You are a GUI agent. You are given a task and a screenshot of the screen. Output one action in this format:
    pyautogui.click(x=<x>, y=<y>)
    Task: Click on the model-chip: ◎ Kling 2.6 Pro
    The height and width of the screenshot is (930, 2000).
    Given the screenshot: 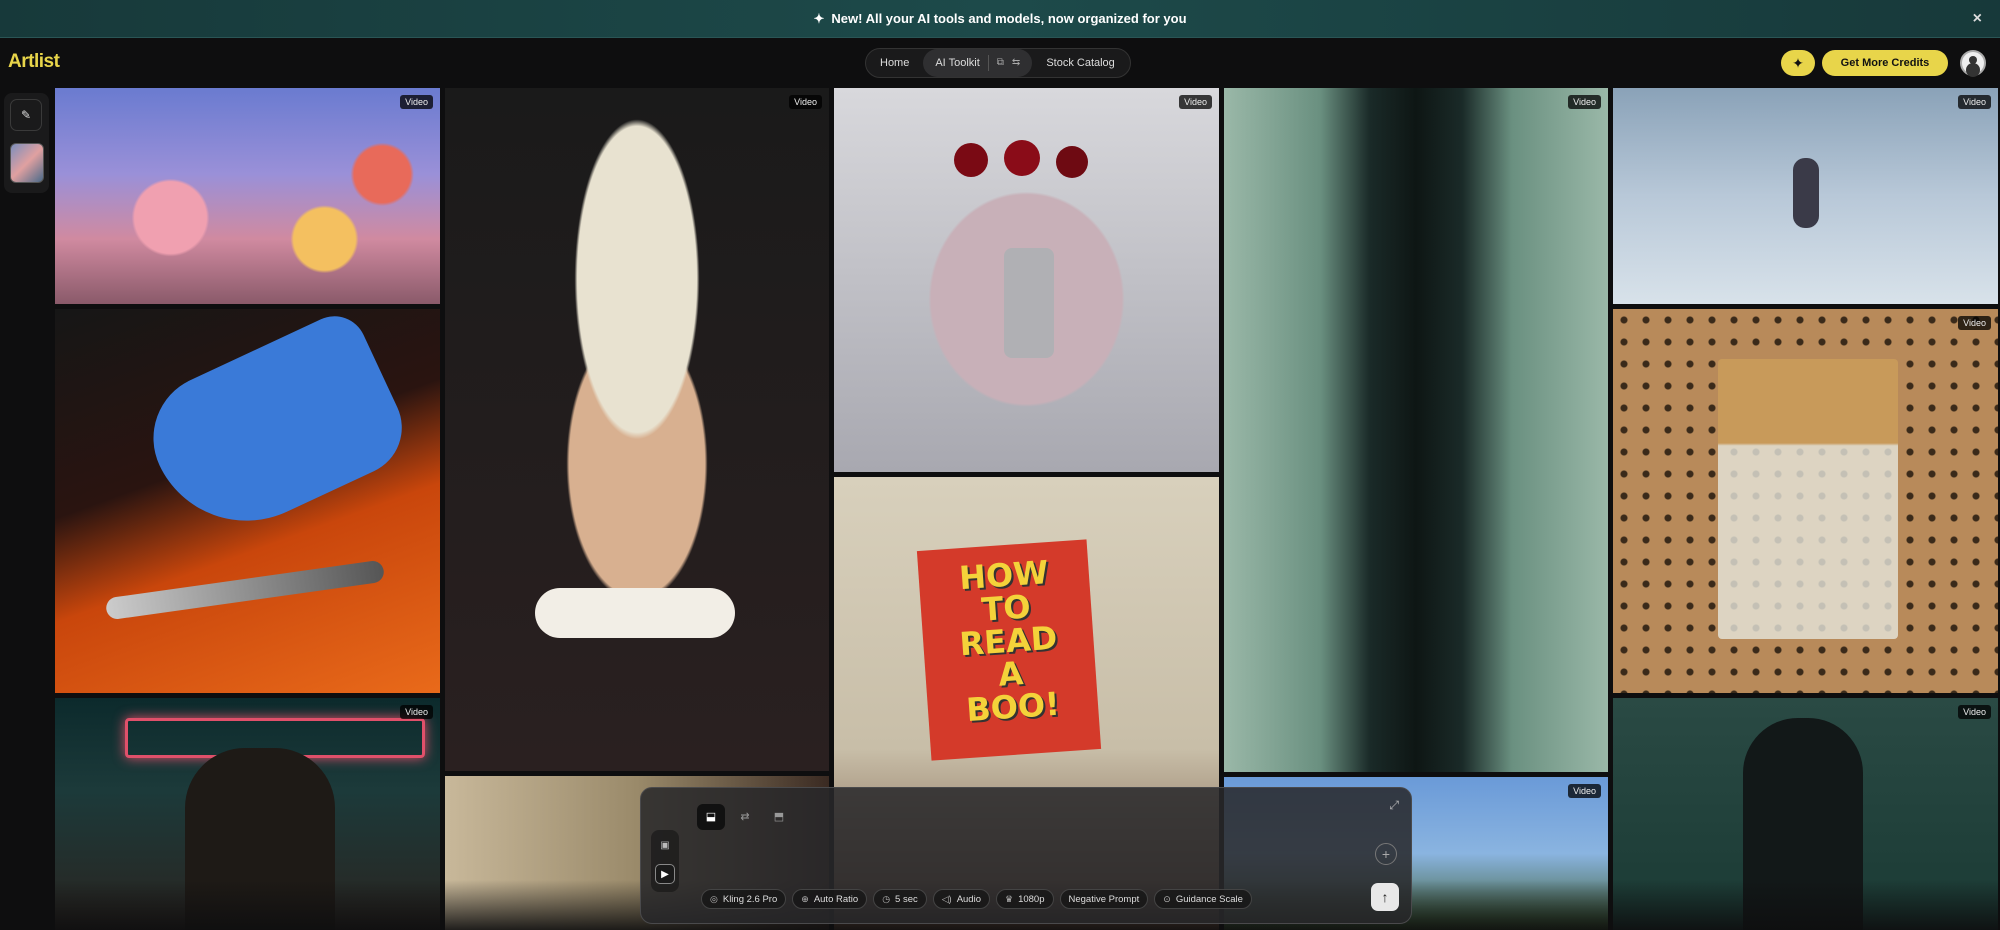 What is the action you would take?
    pyautogui.click(x=744, y=899)
    